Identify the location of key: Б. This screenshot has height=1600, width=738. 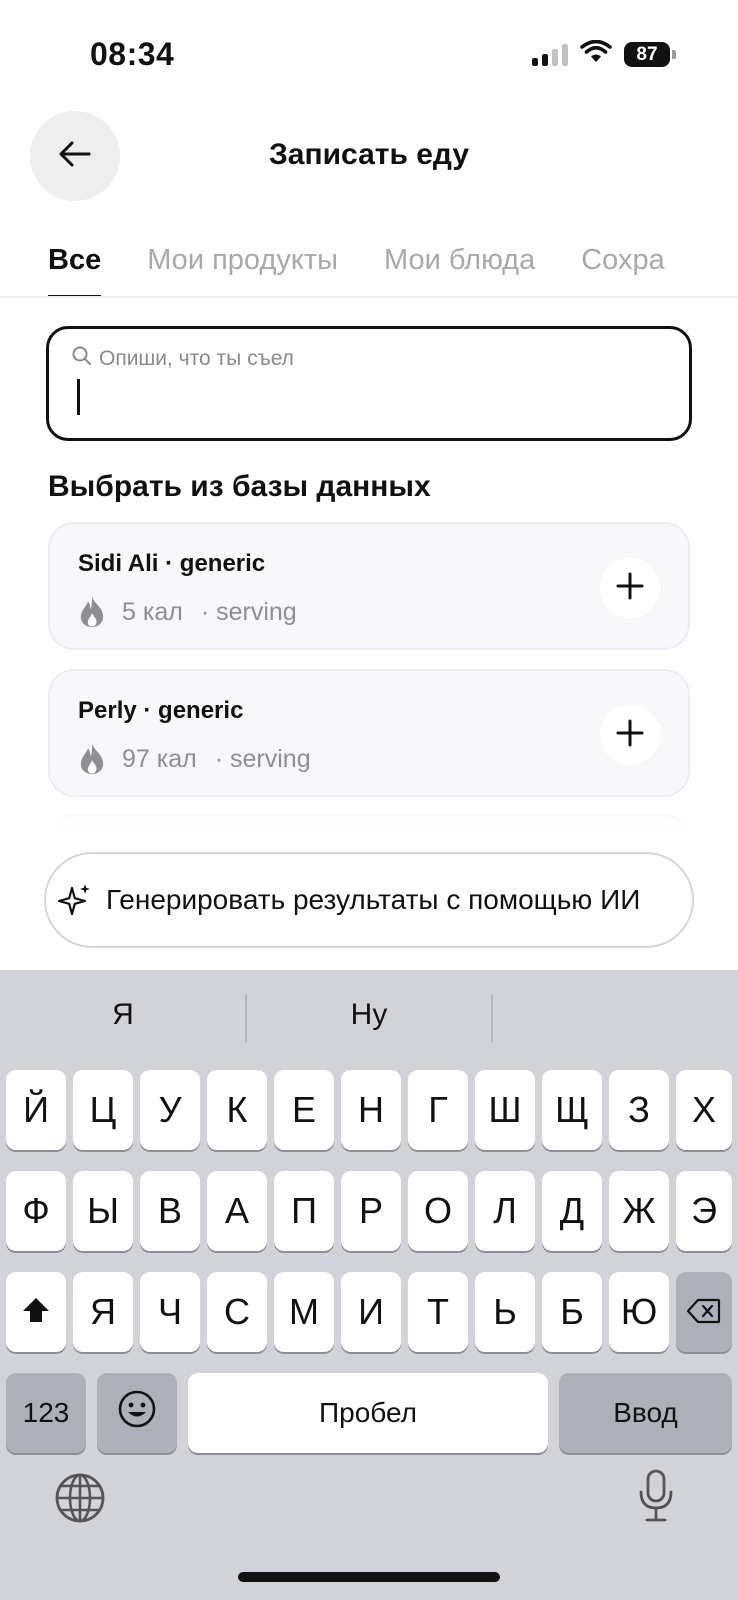
(572, 1312).